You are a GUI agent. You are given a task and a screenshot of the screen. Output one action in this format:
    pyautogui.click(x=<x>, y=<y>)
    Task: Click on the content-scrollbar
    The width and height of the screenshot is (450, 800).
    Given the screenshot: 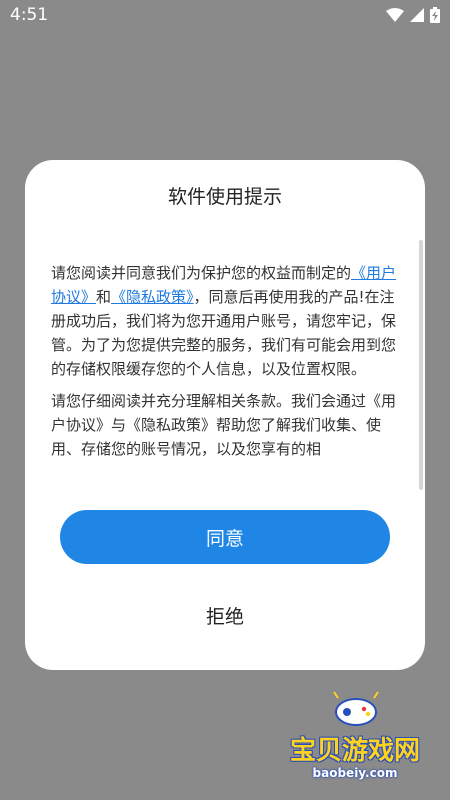 What is the action you would take?
    pyautogui.click(x=421, y=365)
    